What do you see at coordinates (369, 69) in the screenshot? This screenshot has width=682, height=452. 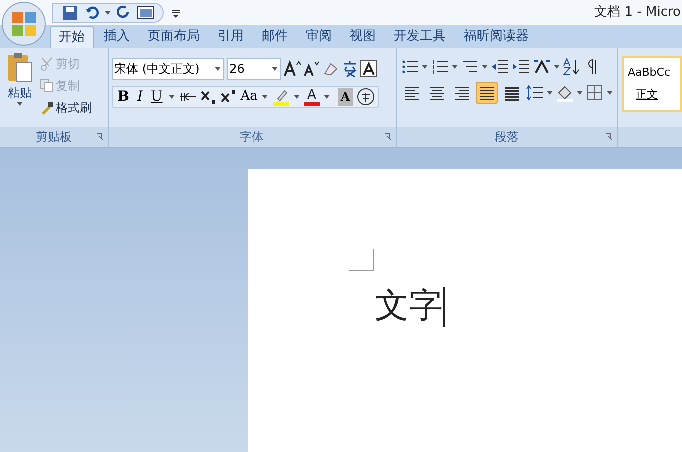 I see `character-border-icon` at bounding box center [369, 69].